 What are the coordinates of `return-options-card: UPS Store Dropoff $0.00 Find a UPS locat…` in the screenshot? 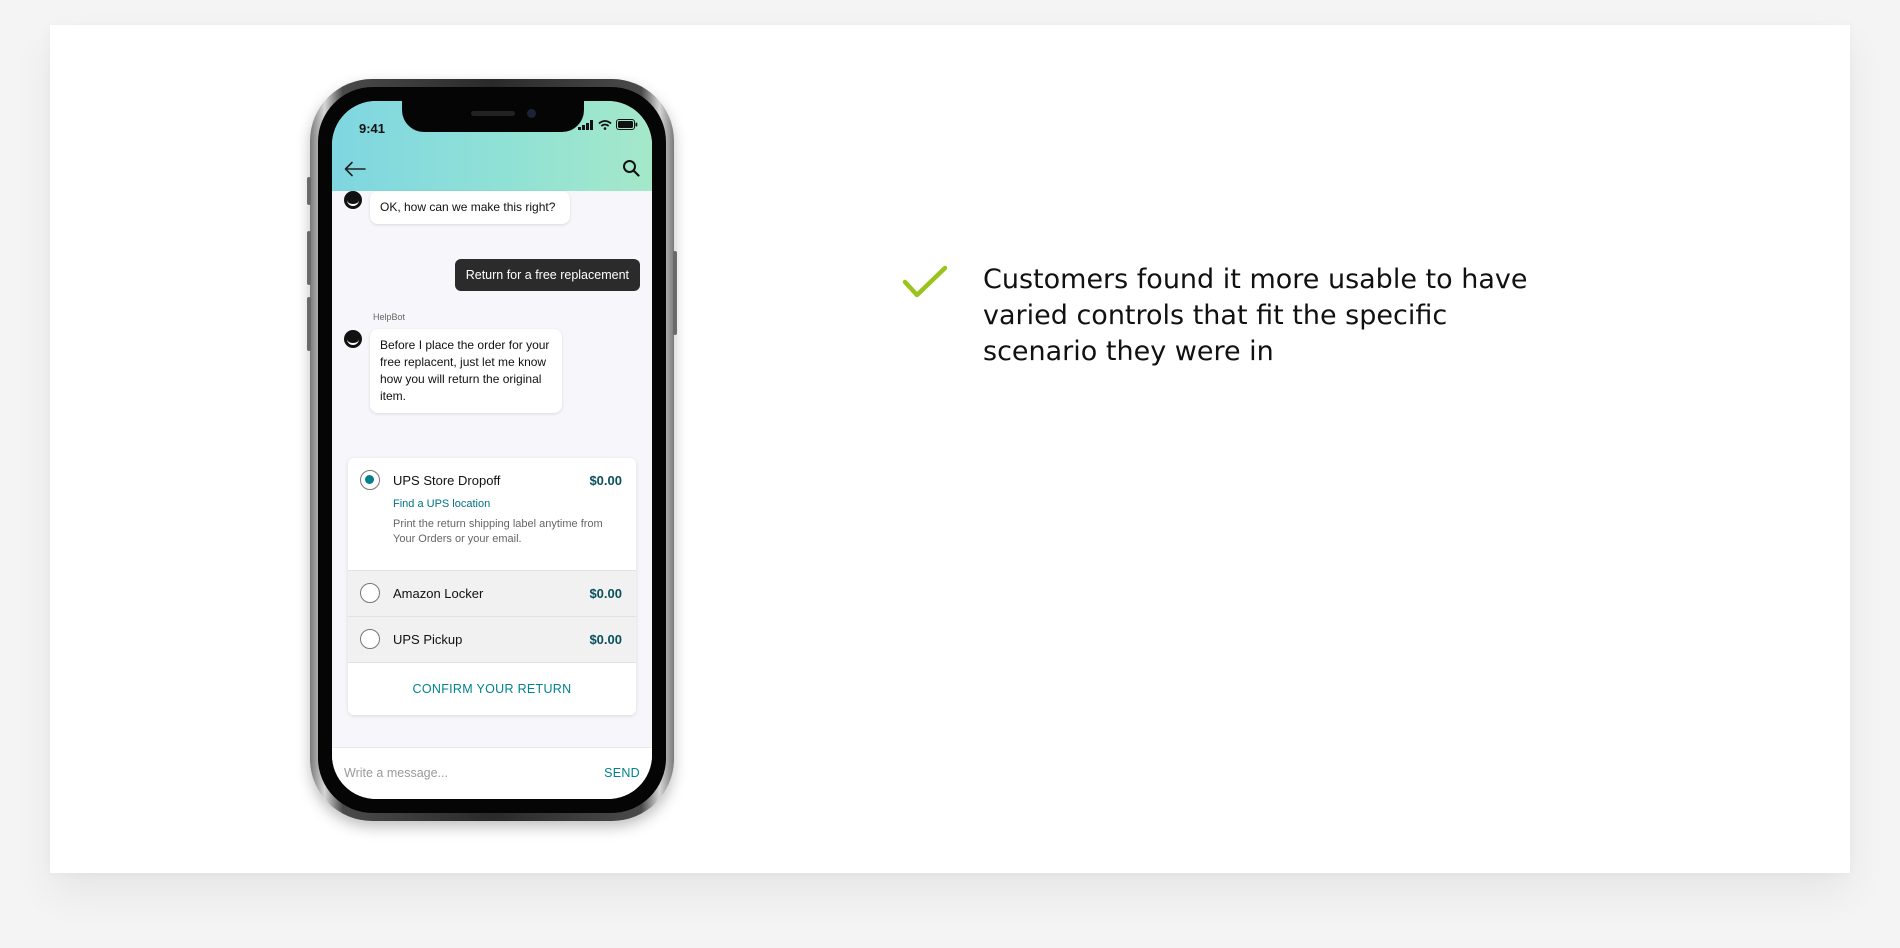 It's located at (492, 586).